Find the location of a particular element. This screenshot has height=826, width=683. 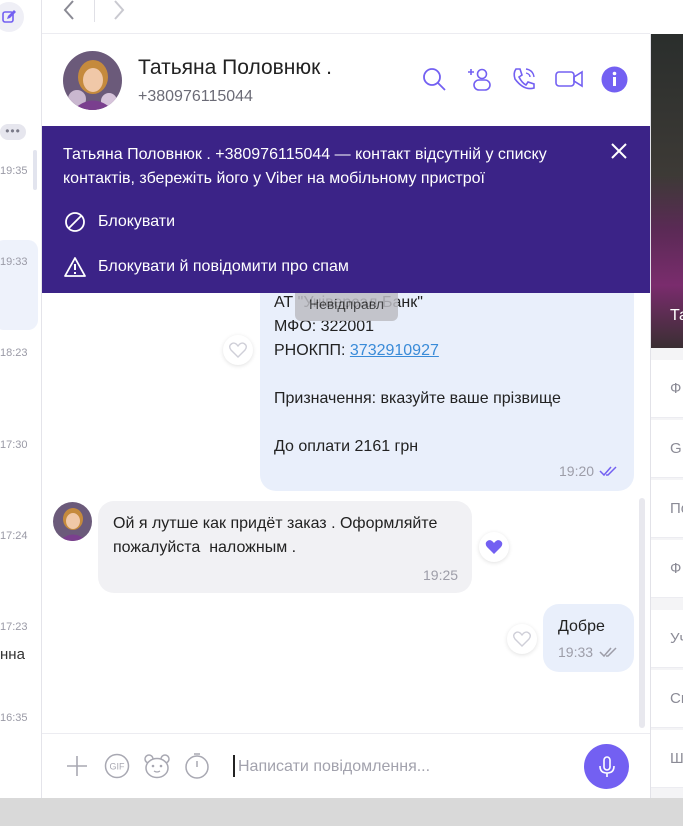

info-icon is located at coordinates (614, 79).